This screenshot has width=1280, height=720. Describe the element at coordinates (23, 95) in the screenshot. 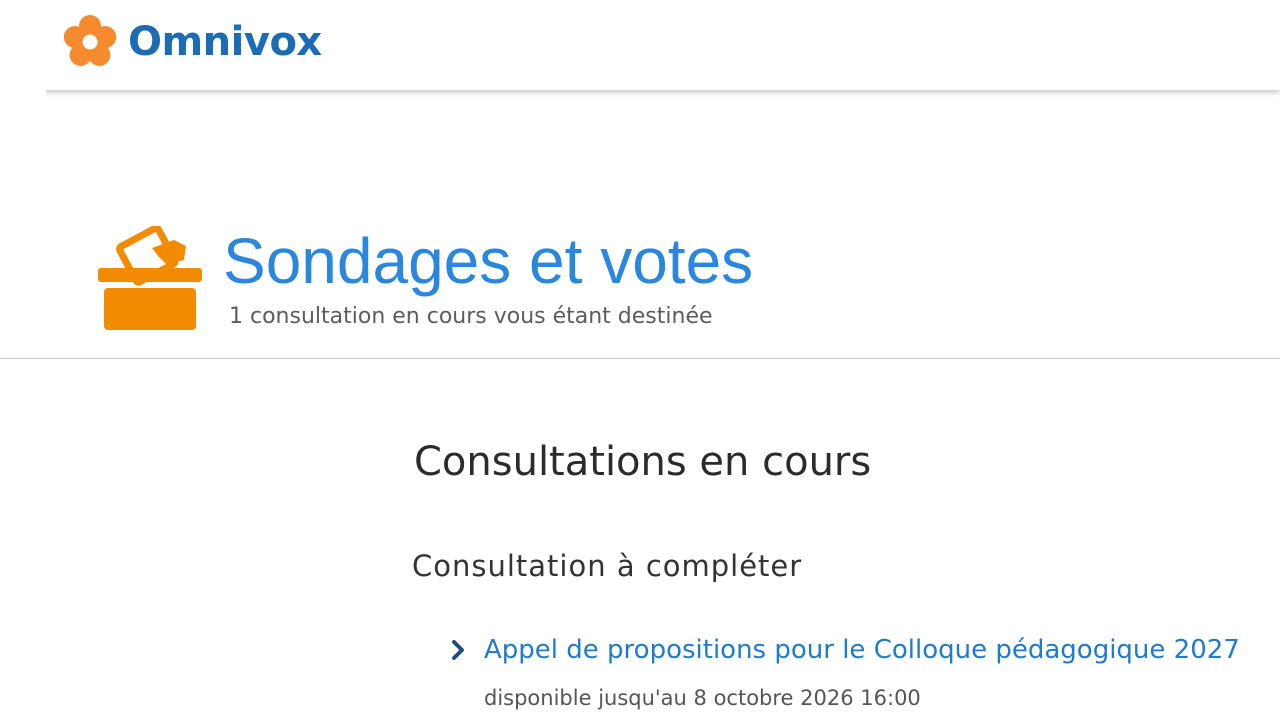

I see `header-divider-stub` at that location.